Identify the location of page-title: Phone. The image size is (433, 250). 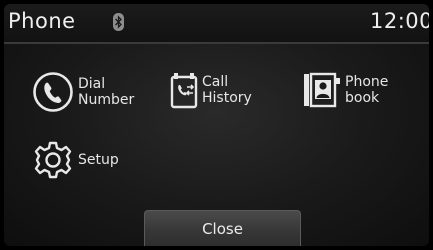
(42, 21).